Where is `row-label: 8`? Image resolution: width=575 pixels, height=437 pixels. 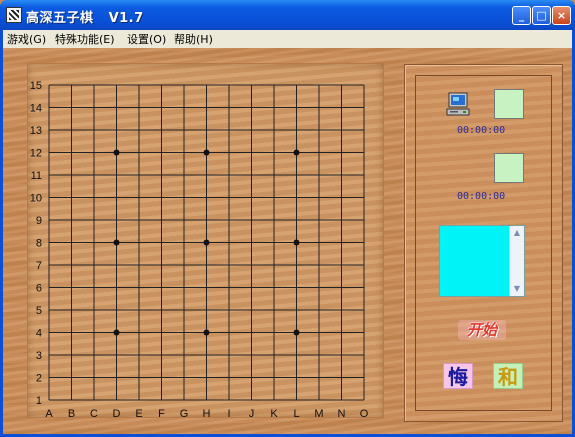
row-label: 8 is located at coordinates (39, 244).